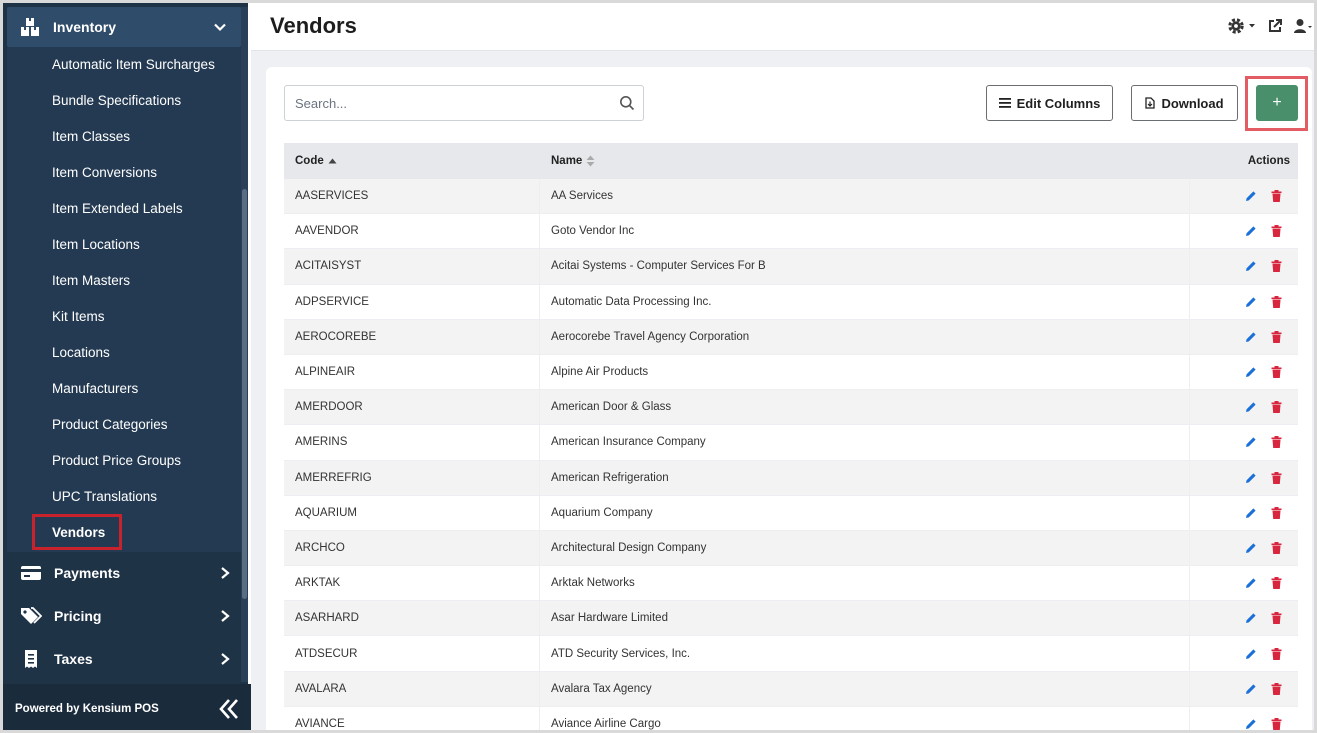 This screenshot has width=1317, height=733. Describe the element at coordinates (865, 161) in the screenshot. I see `column-header-name: Name` at that location.